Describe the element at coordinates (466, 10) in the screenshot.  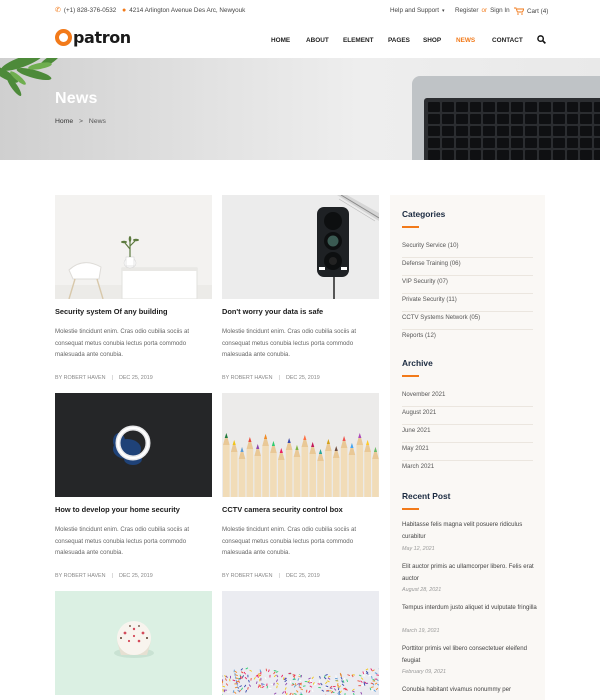
I see `register-link: Register` at that location.